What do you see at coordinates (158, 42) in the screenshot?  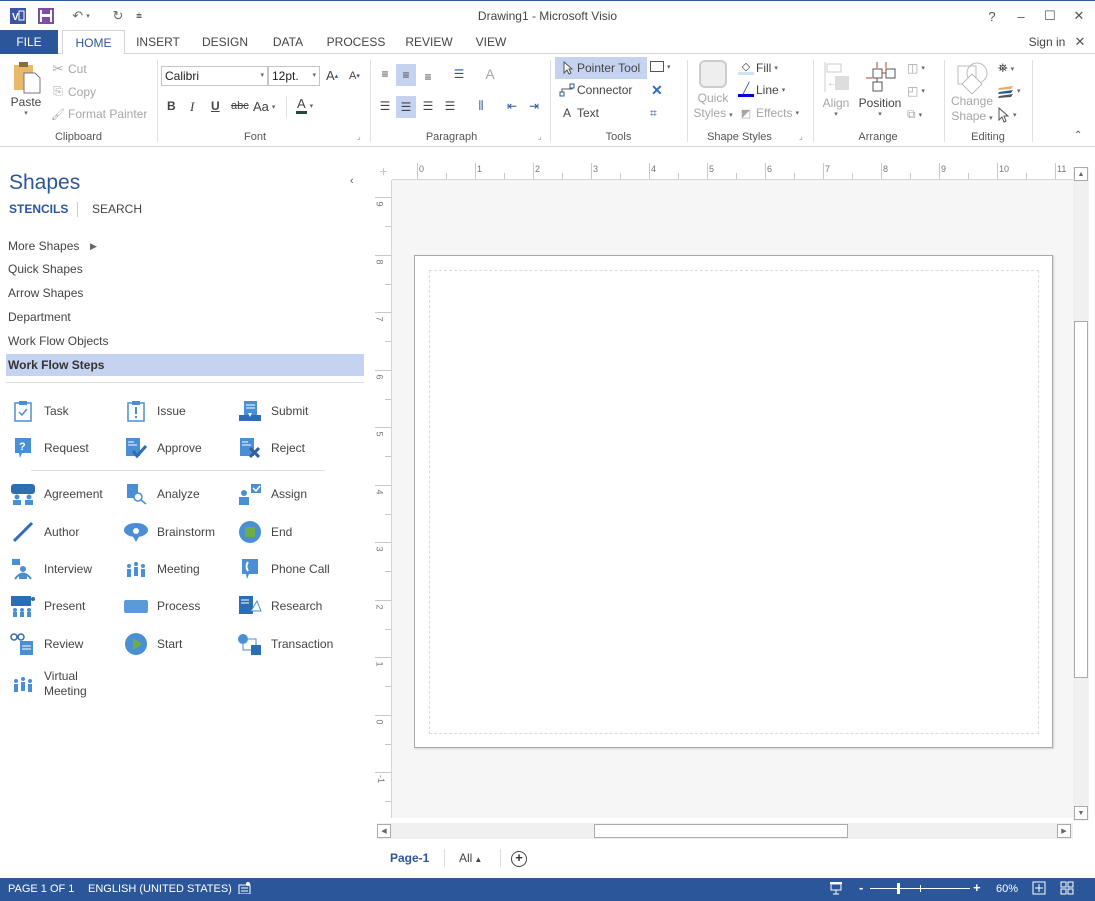 I see `tab-insert: INSERT` at bounding box center [158, 42].